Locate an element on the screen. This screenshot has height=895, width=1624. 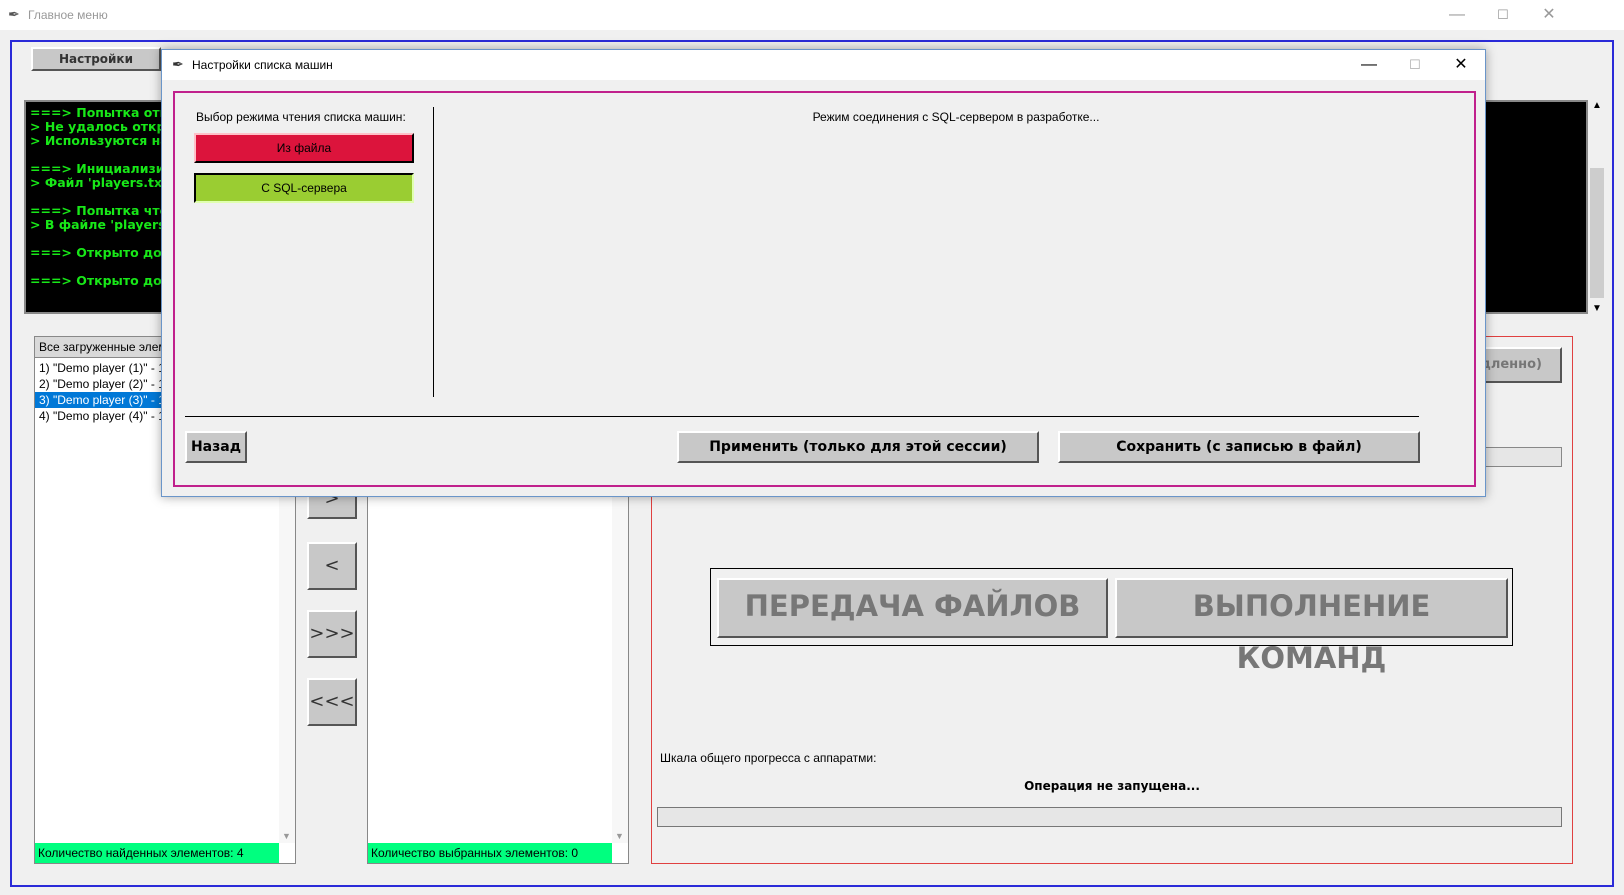
from-file-button: Из файла is located at coordinates (304, 148).